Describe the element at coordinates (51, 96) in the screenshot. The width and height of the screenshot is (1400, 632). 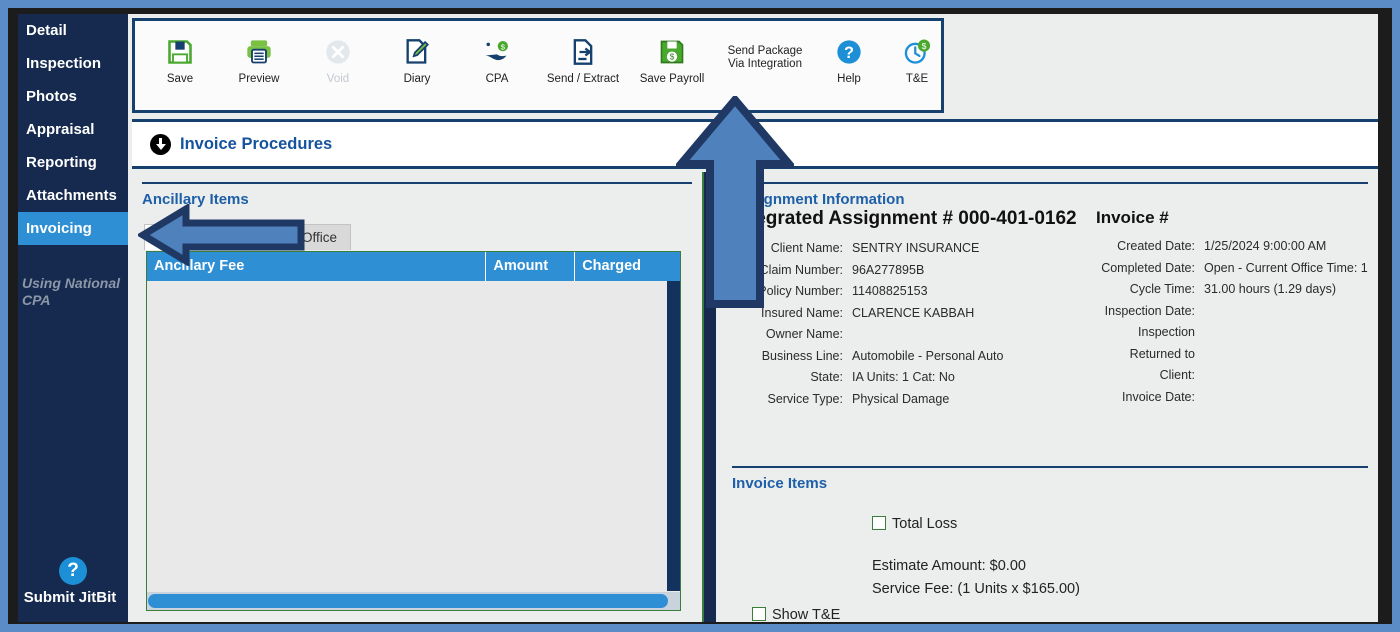
I see `sidebar-item-label: Photos` at that location.